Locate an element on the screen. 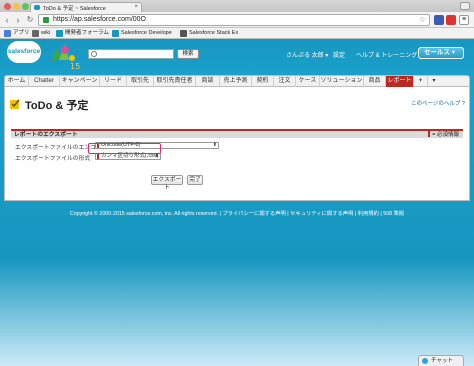 Image resolution: width=474 pixels, height=366 pixels. tab-campaigns: キャンペーン is located at coordinates (80, 81).